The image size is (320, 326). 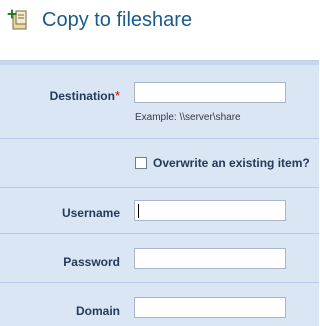 I want to click on password-input, so click(x=210, y=258).